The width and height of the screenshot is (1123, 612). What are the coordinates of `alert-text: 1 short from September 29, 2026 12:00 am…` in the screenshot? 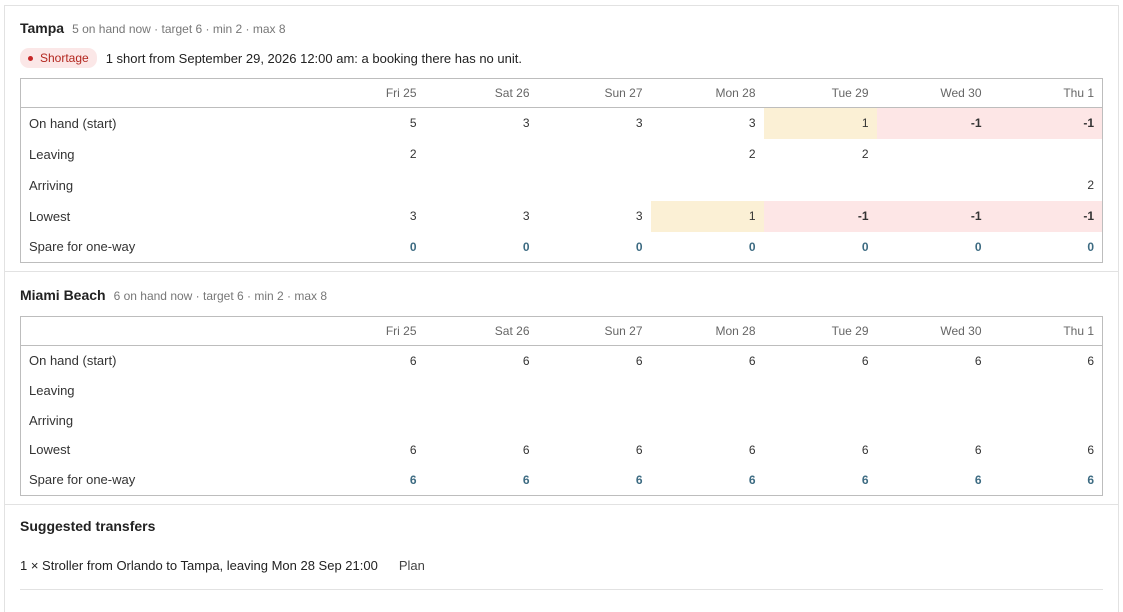 It's located at (313, 58).